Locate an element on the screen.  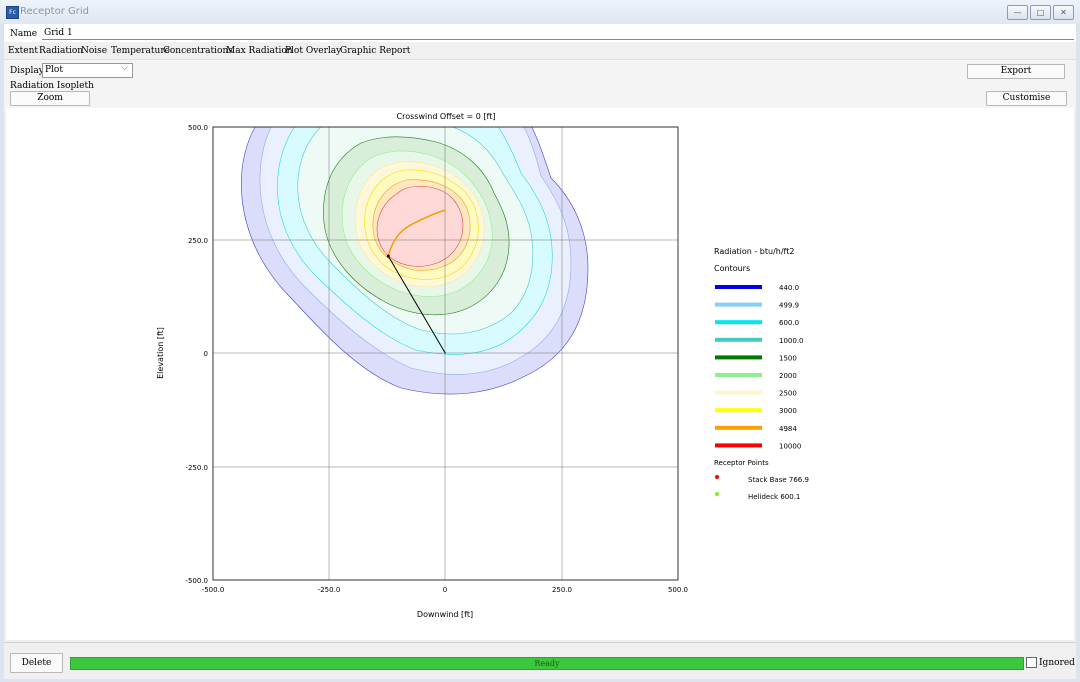
tab-radiation: Radiation is located at coordinates (61, 51).